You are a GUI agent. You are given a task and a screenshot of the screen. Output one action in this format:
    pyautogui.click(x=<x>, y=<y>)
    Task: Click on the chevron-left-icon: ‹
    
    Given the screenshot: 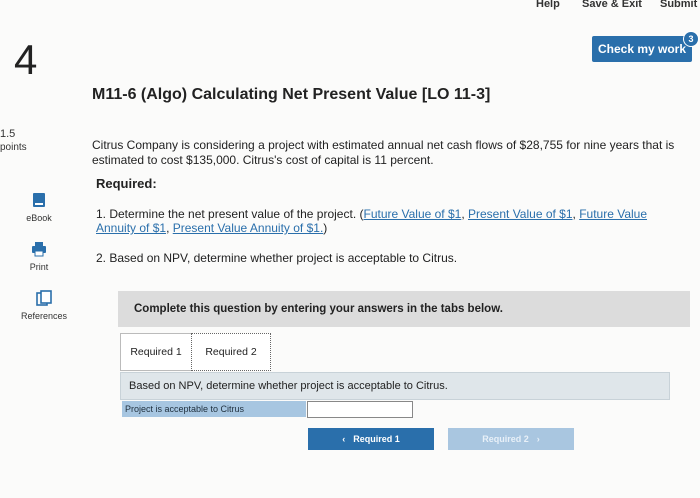 What is the action you would take?
    pyautogui.click(x=344, y=439)
    